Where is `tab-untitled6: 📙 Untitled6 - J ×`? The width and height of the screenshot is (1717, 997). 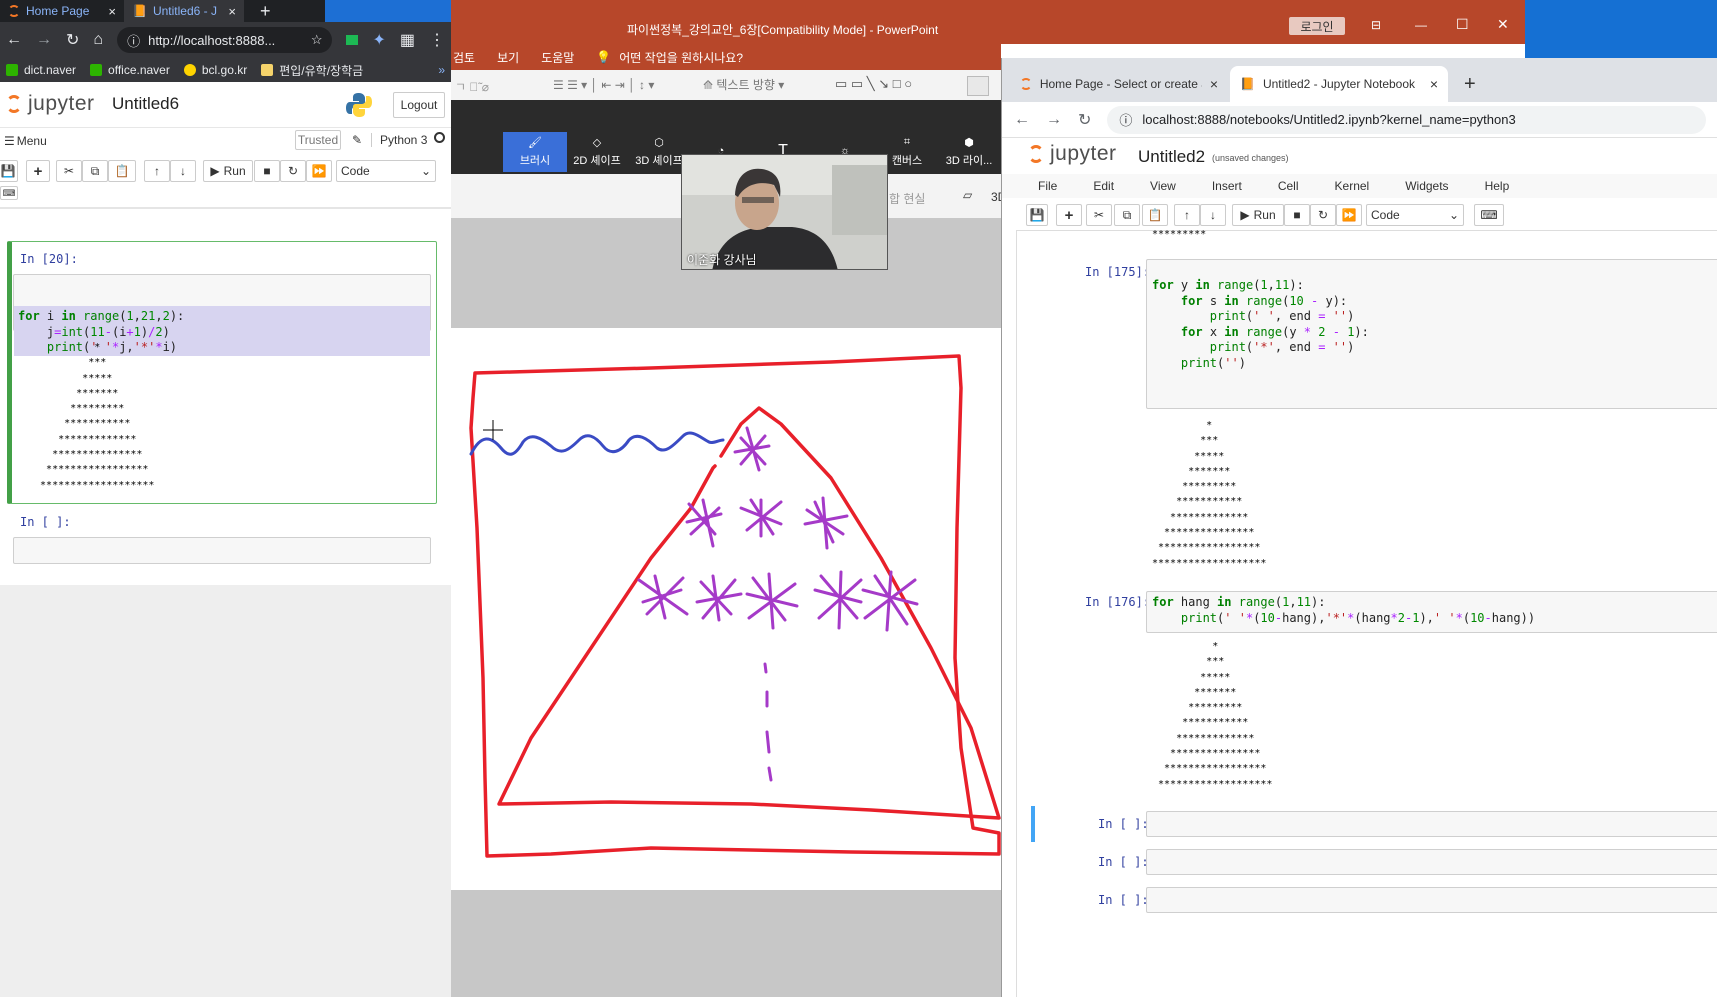 tab-untitled6: 📙 Untitled6 - J × is located at coordinates (184, 11).